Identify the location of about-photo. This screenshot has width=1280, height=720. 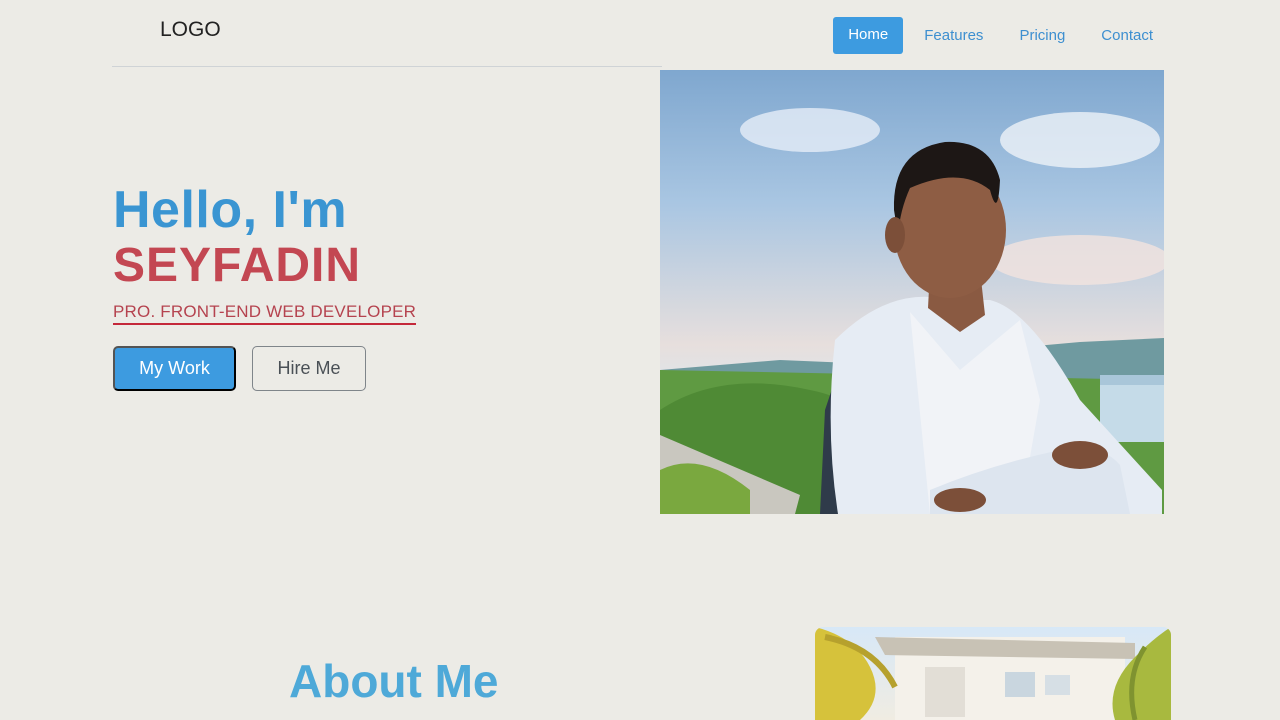
(993, 673).